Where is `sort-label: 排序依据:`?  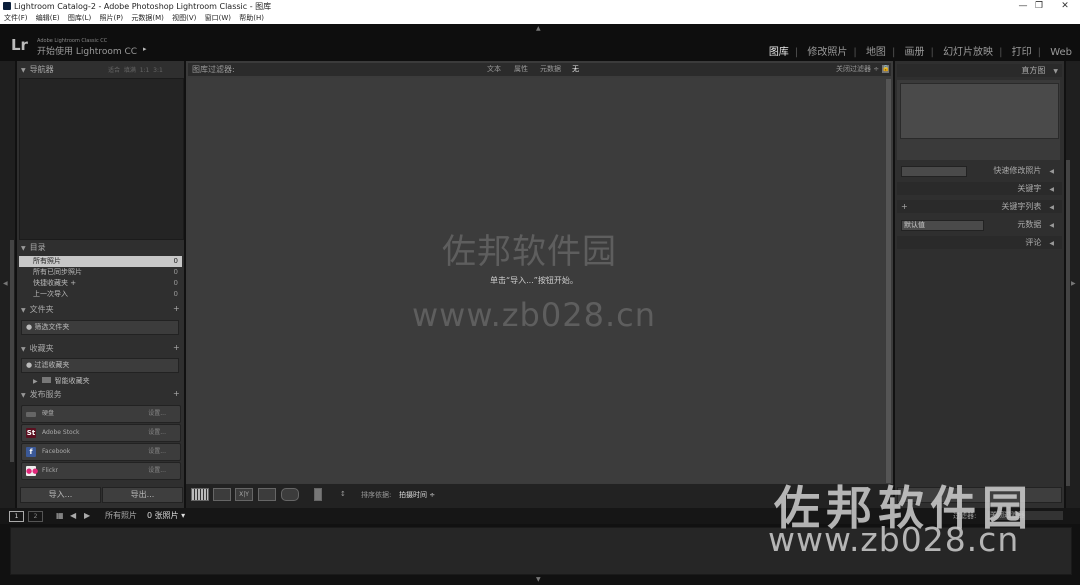 sort-label: 排序依据: is located at coordinates (376, 495).